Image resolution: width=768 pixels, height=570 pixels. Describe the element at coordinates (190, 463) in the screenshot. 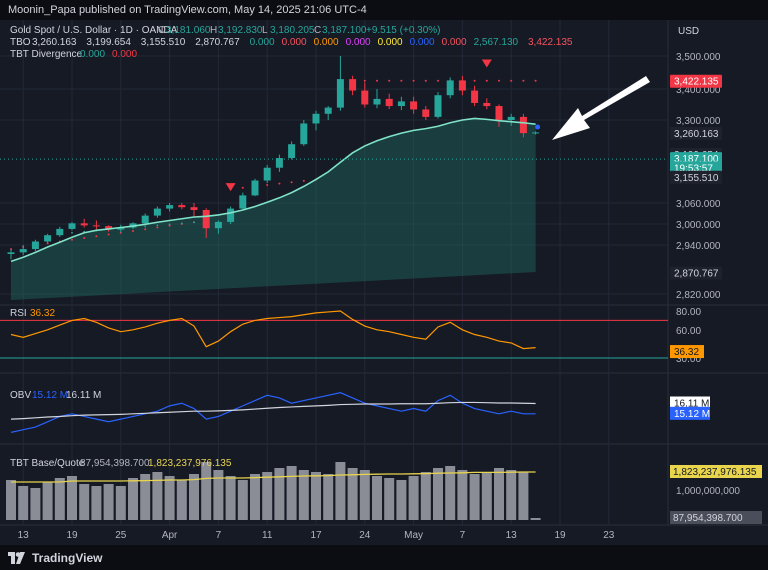

I see `volume-value-1: 1,823,237,976.135` at that location.